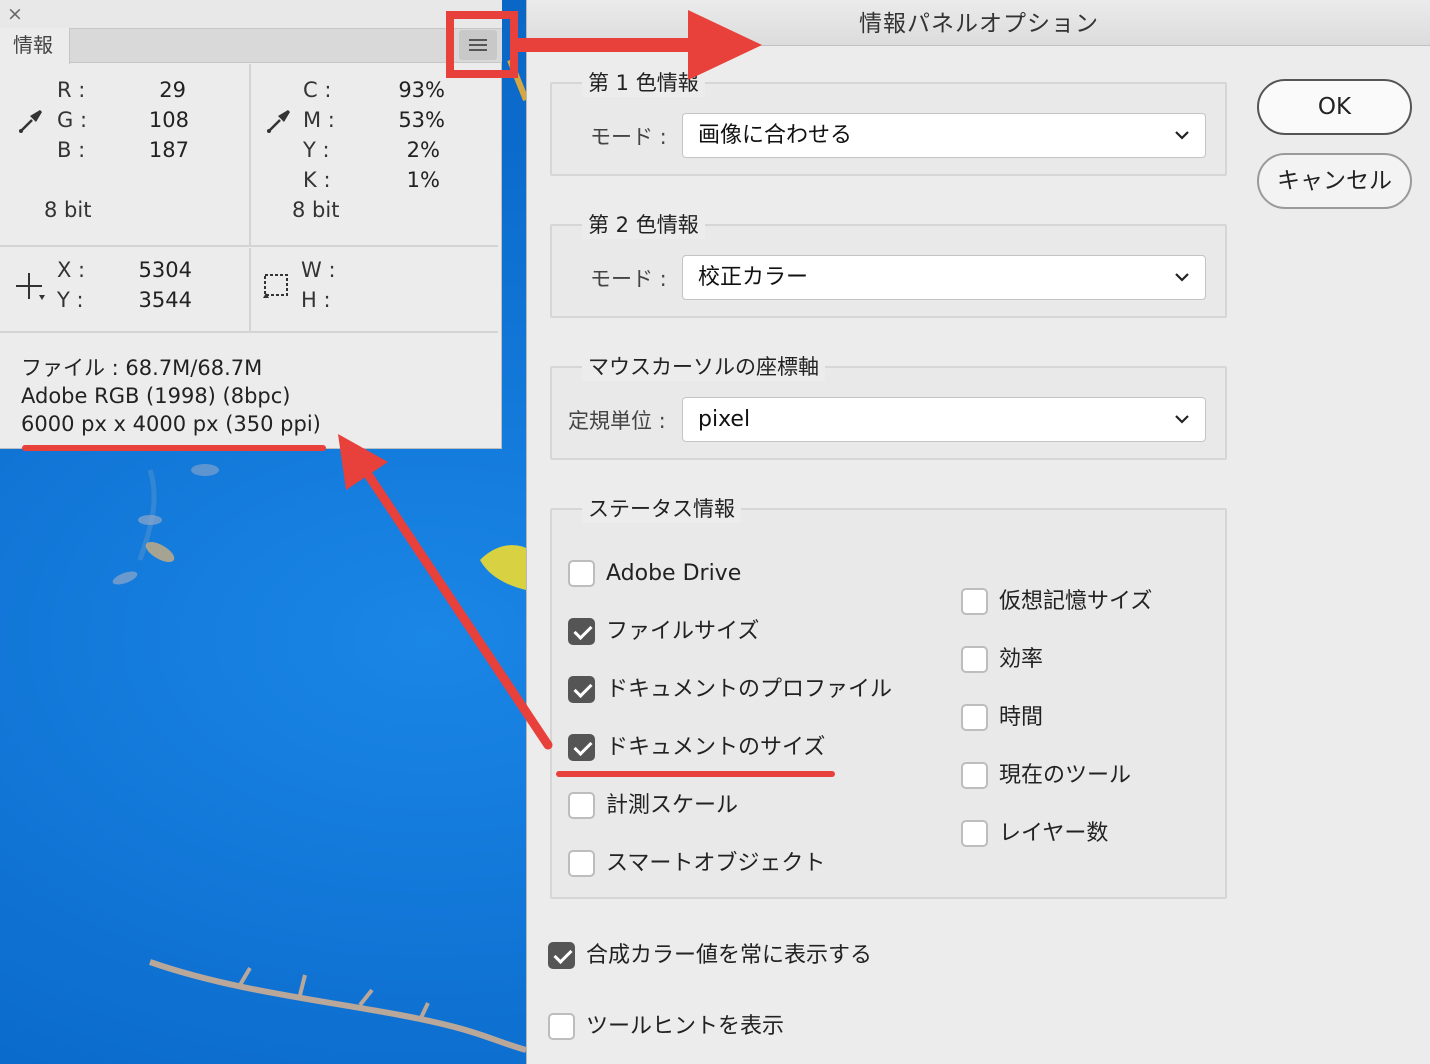  I want to click on document-profile-label: ドキュメントのプロファイル, so click(749, 689).